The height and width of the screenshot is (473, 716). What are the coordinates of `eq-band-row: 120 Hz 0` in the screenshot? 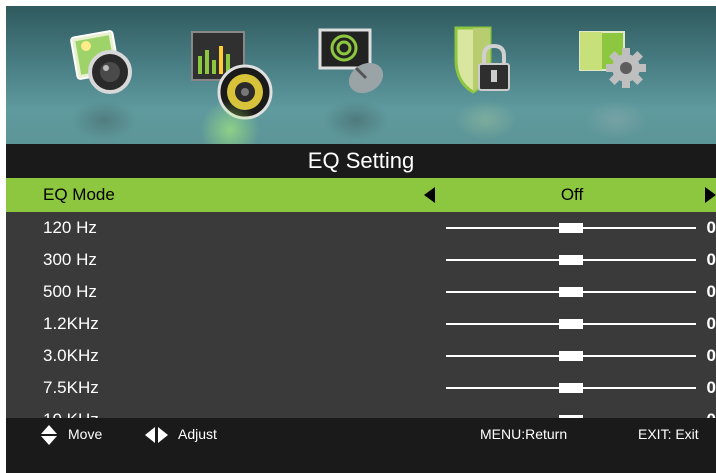 It's located at (361, 228).